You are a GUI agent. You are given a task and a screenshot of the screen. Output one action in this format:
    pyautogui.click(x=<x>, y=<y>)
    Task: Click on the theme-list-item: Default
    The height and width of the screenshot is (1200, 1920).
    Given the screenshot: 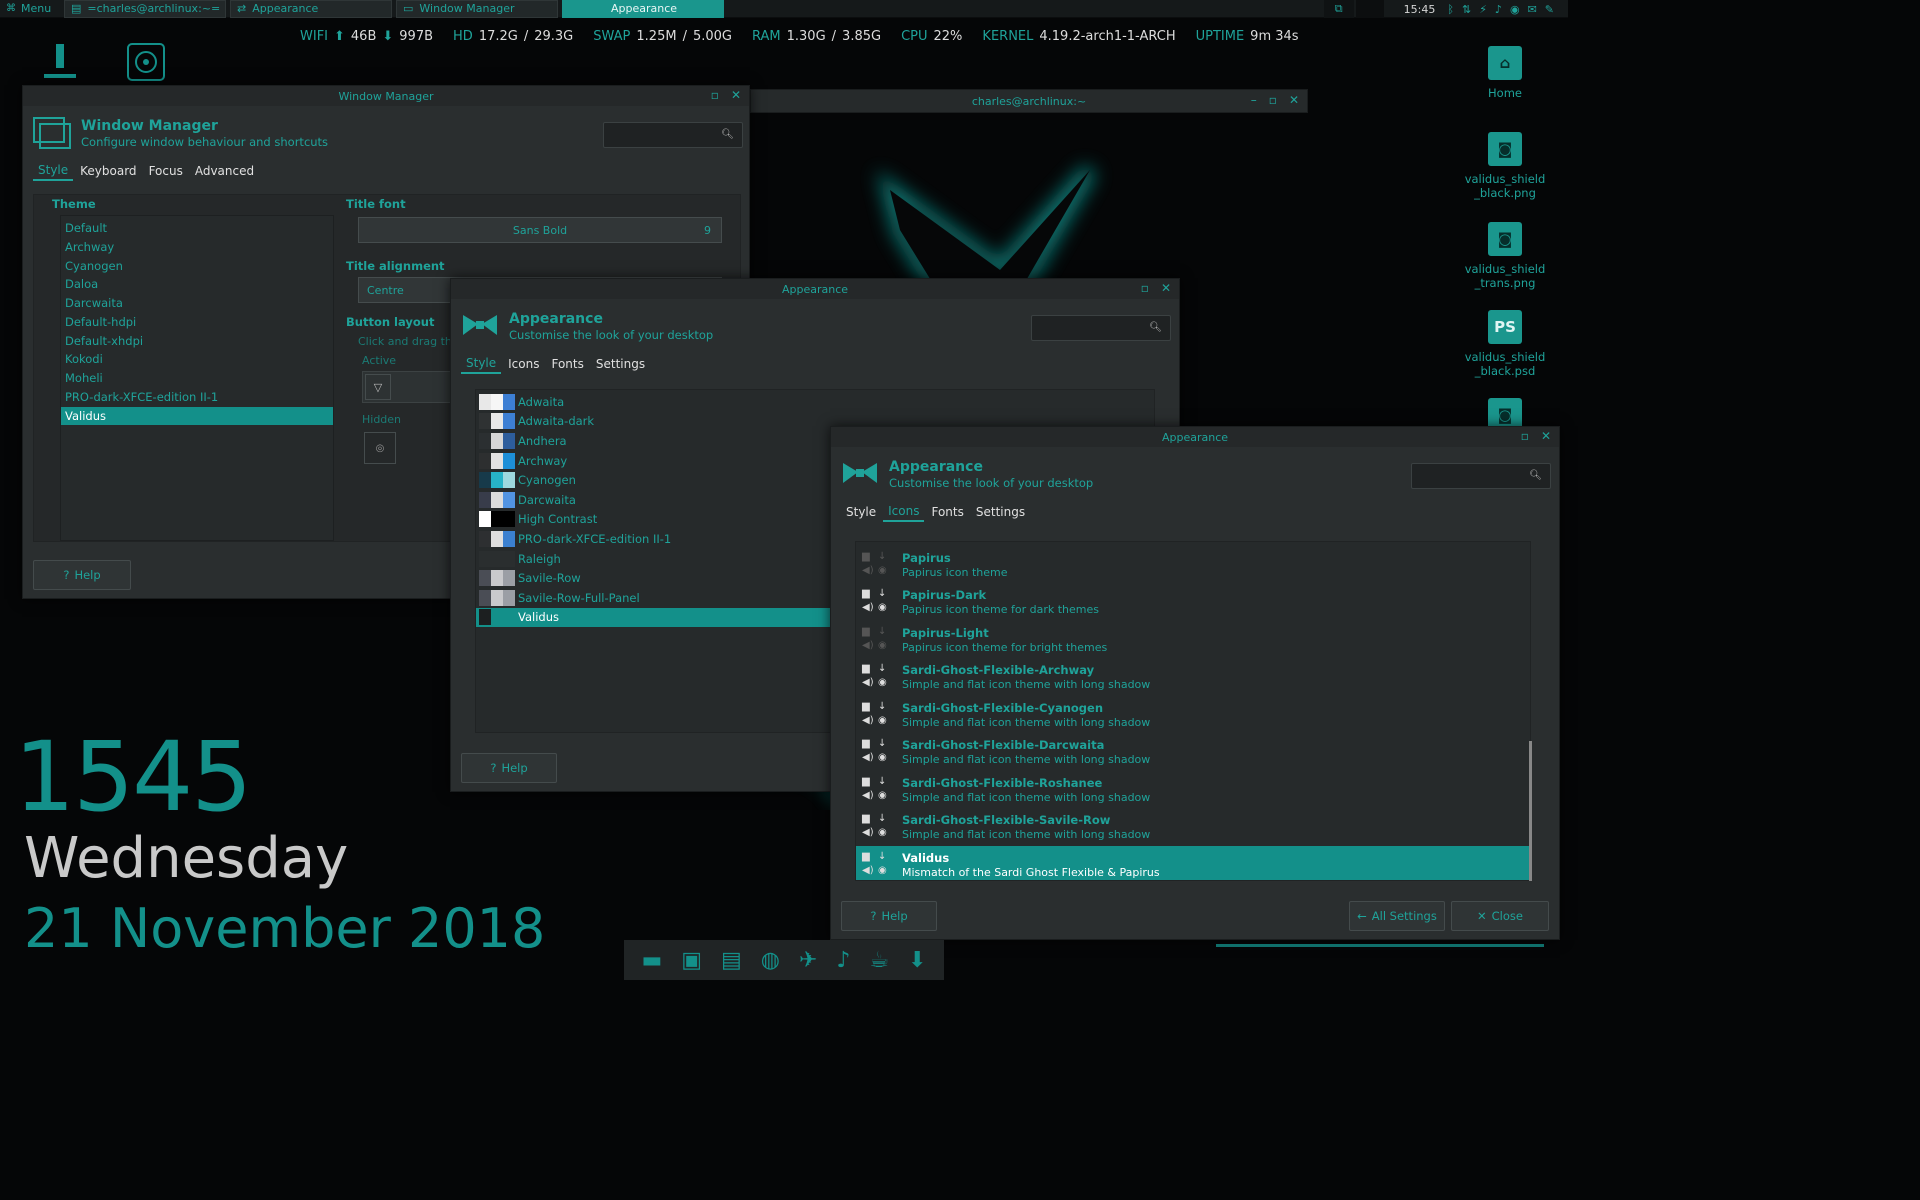 What is the action you would take?
    pyautogui.click(x=197, y=228)
    